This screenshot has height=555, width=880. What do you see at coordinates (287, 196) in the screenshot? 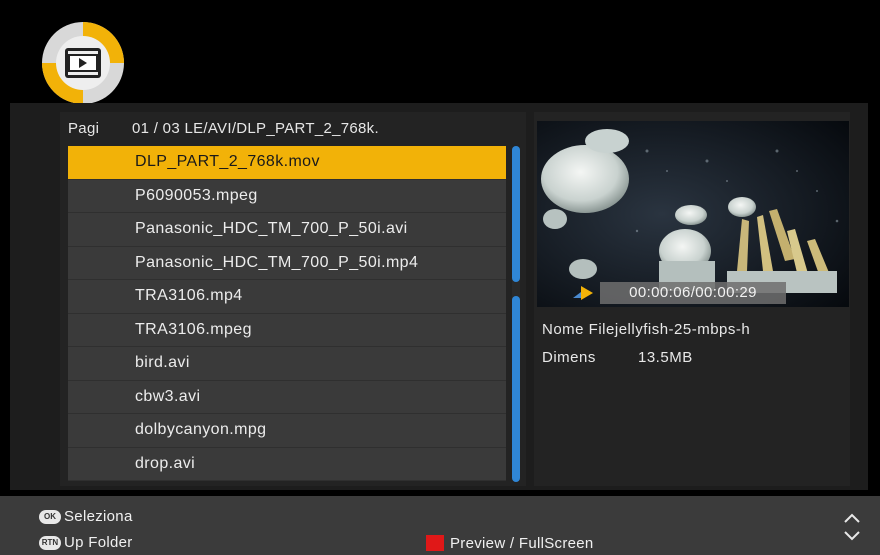
I see `file-list-item: P6090053.mpeg` at bounding box center [287, 196].